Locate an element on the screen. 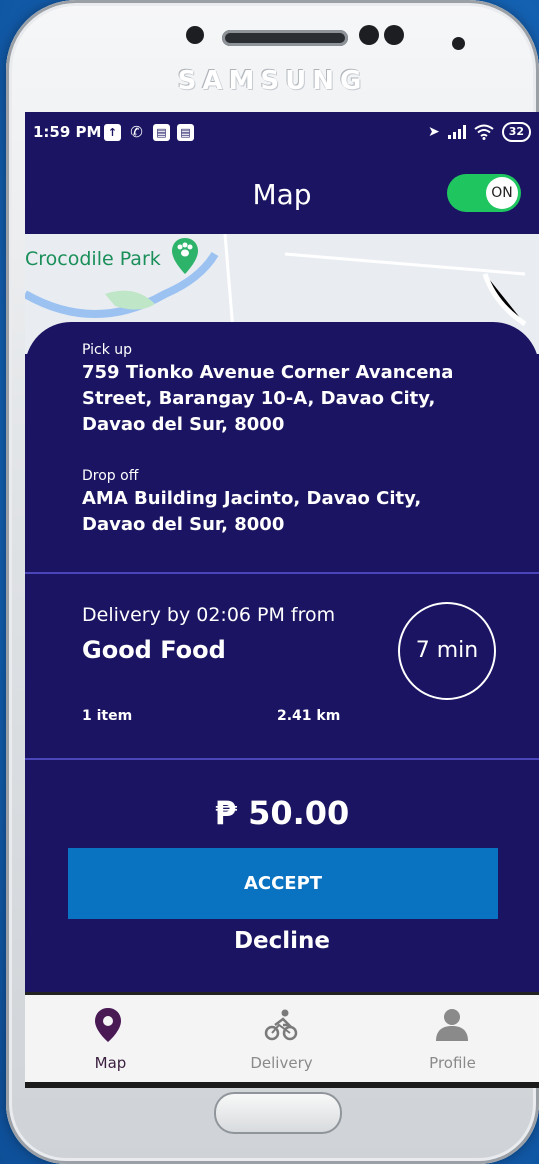  device-brand: SAMSUNG is located at coordinates (272, 81).